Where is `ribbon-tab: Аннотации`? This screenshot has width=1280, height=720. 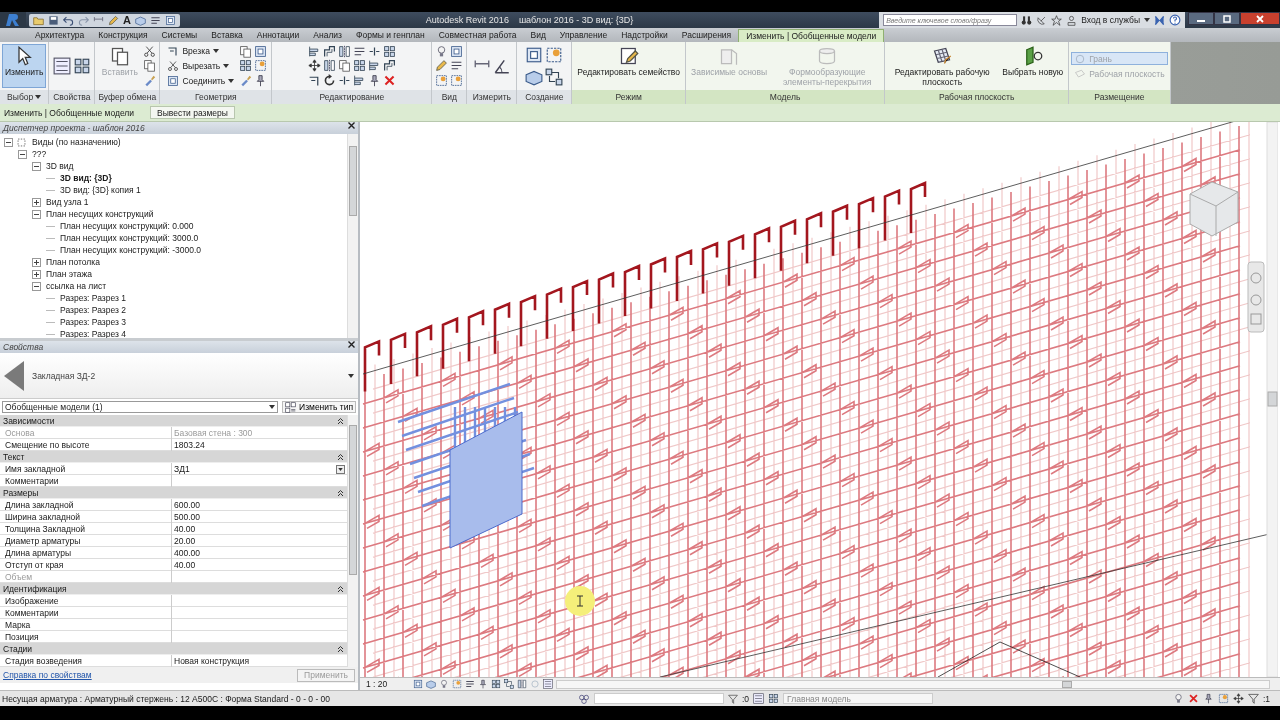 ribbon-tab: Аннотации is located at coordinates (278, 35).